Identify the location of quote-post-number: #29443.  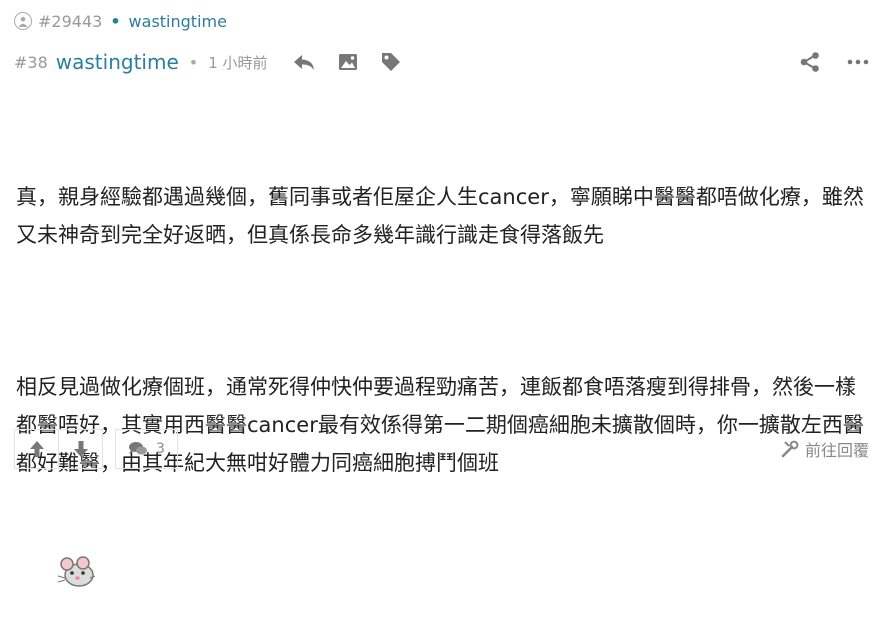
(70, 21).